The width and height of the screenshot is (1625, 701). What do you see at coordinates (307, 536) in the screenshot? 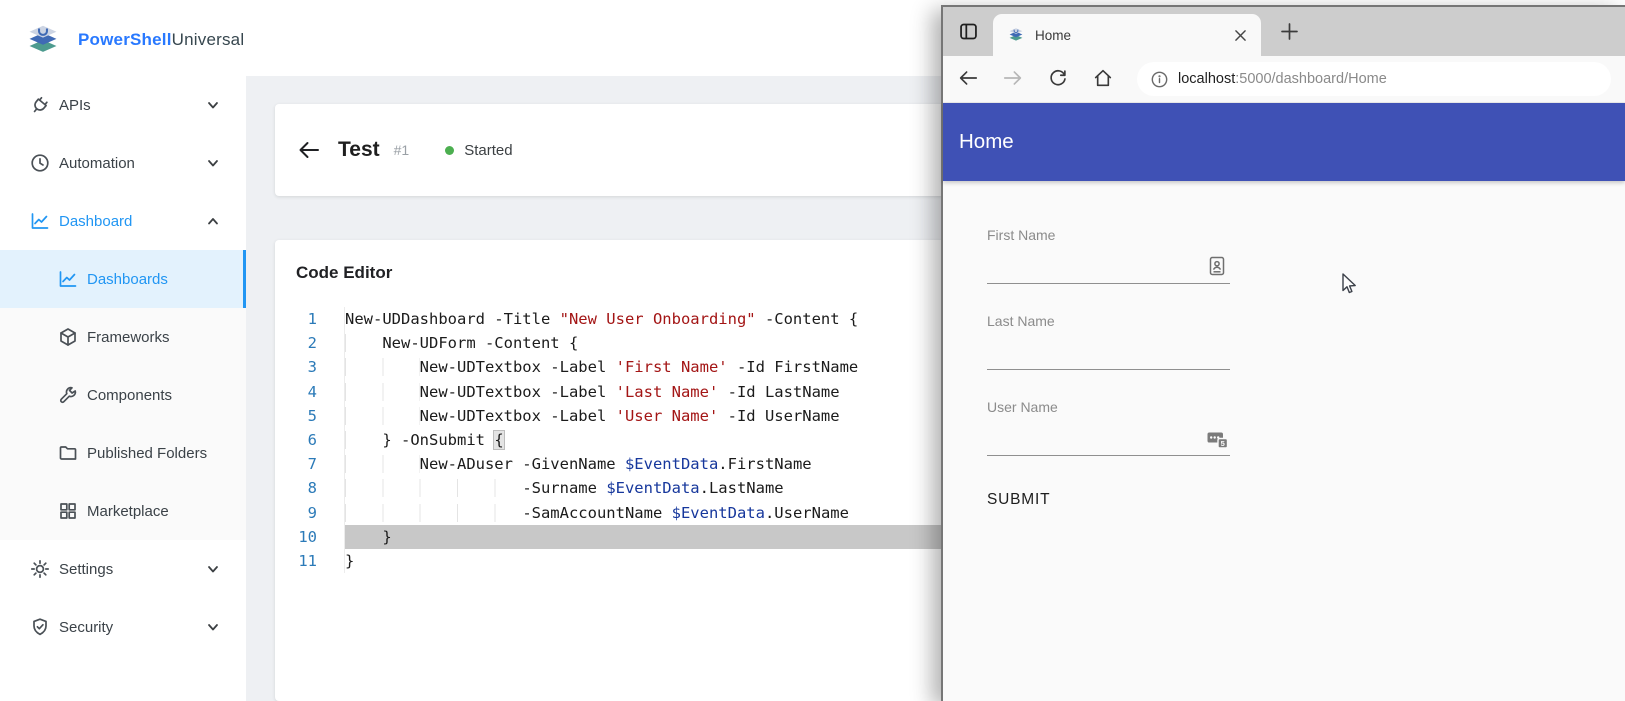
I see `line-number: 10` at bounding box center [307, 536].